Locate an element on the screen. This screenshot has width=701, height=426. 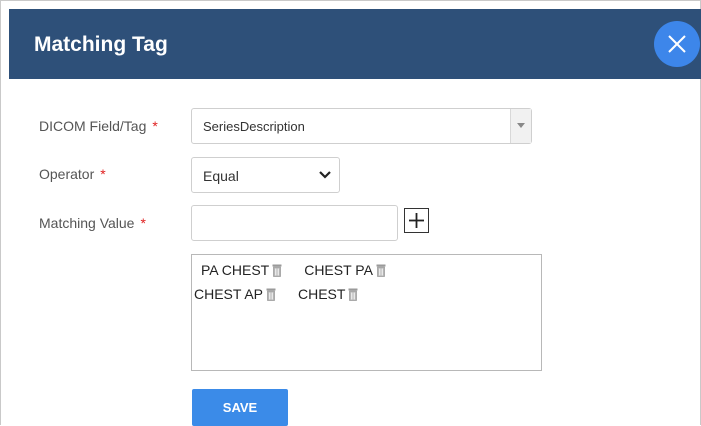
dropdown-arrow-button is located at coordinates (520, 126).